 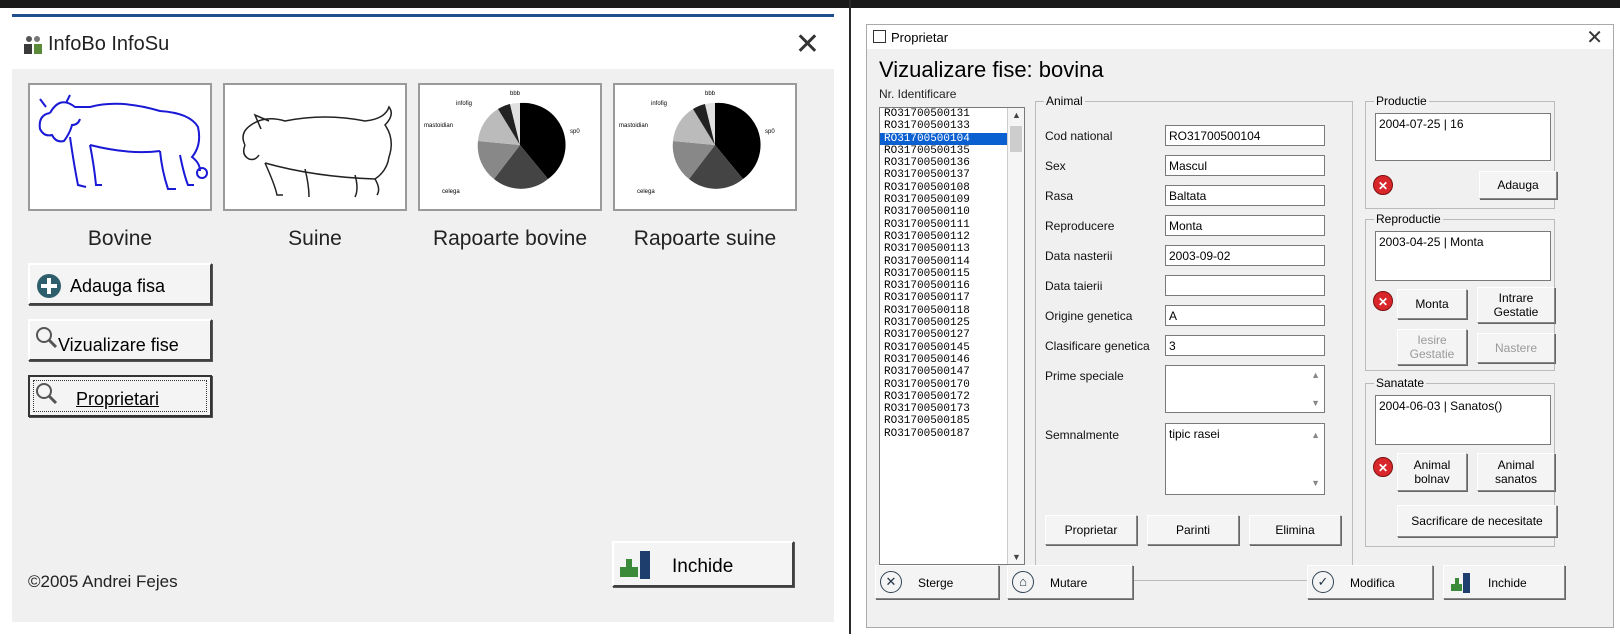 I want to click on close-button-label: Inchide, so click(x=703, y=566).